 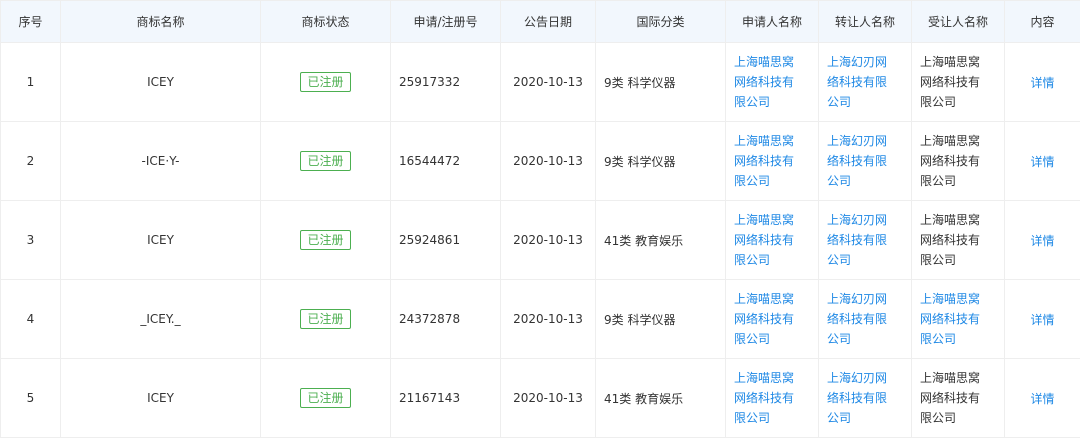 What do you see at coordinates (660, 21) in the screenshot?
I see `header-intl-class: 国际分类` at bounding box center [660, 21].